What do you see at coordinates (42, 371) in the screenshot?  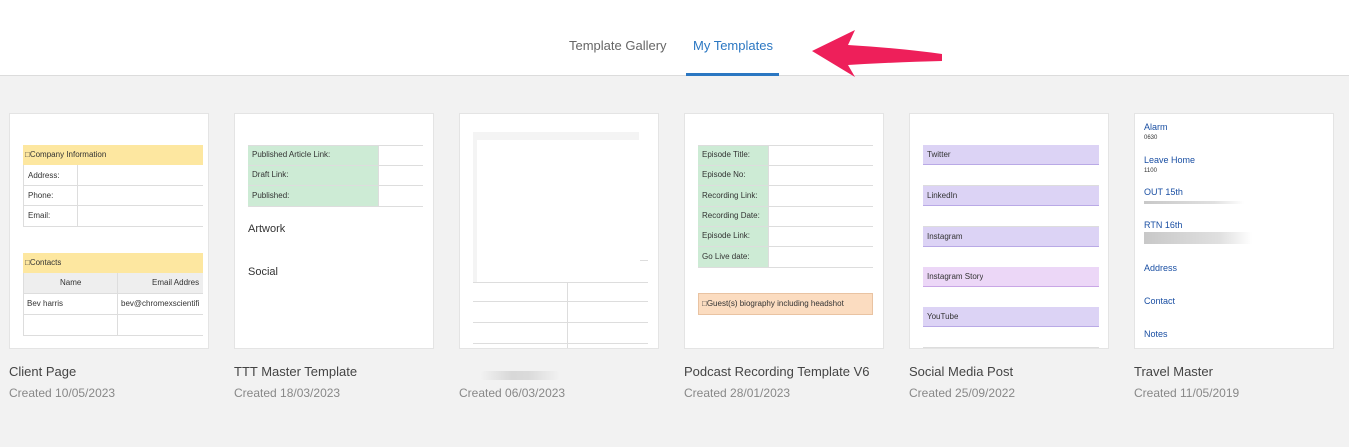 I see `template-name: Client Page` at bounding box center [42, 371].